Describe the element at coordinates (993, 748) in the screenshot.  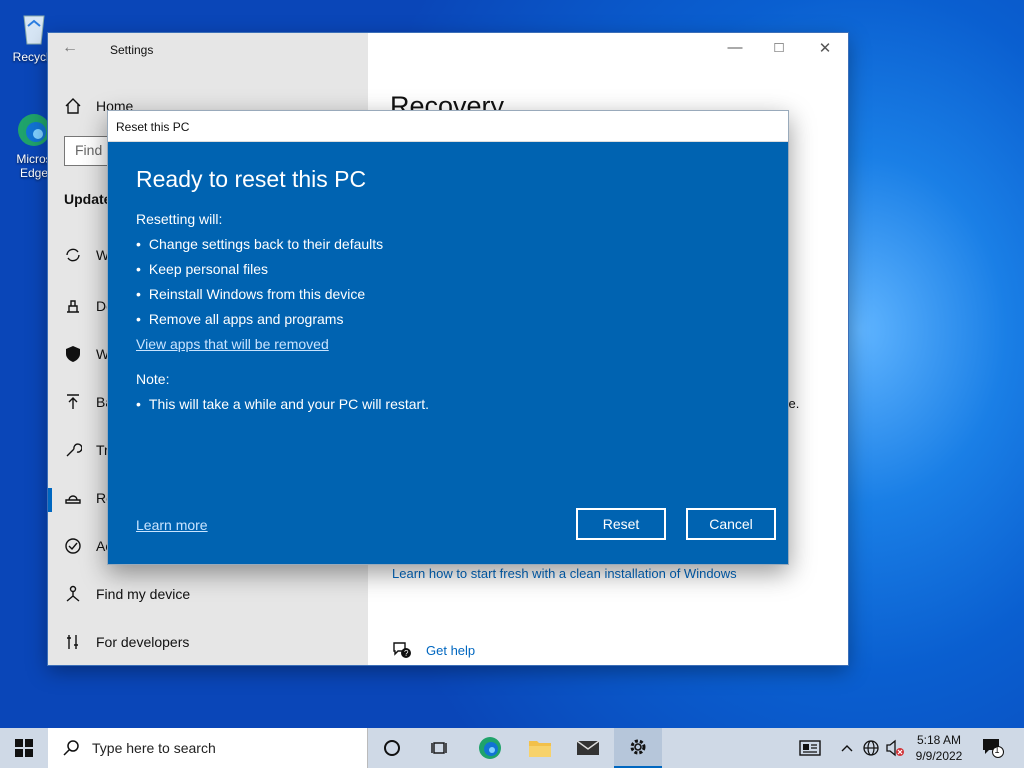
I see `action-center-button: 1` at that location.